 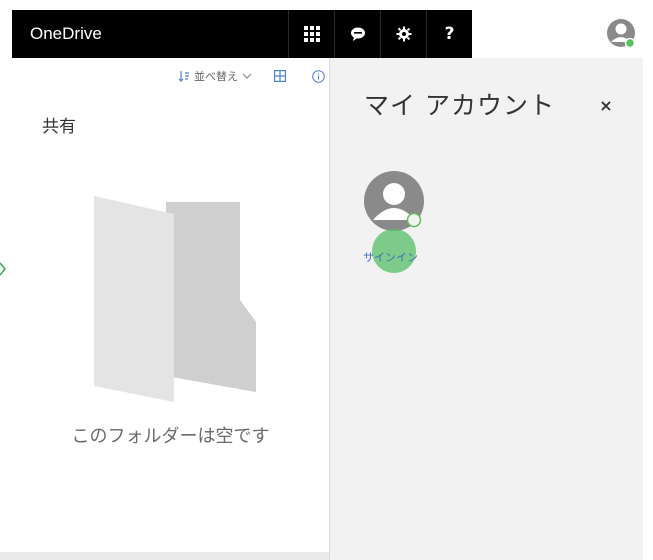 What do you see at coordinates (183, 76) in the screenshot?
I see `sort-icon` at bounding box center [183, 76].